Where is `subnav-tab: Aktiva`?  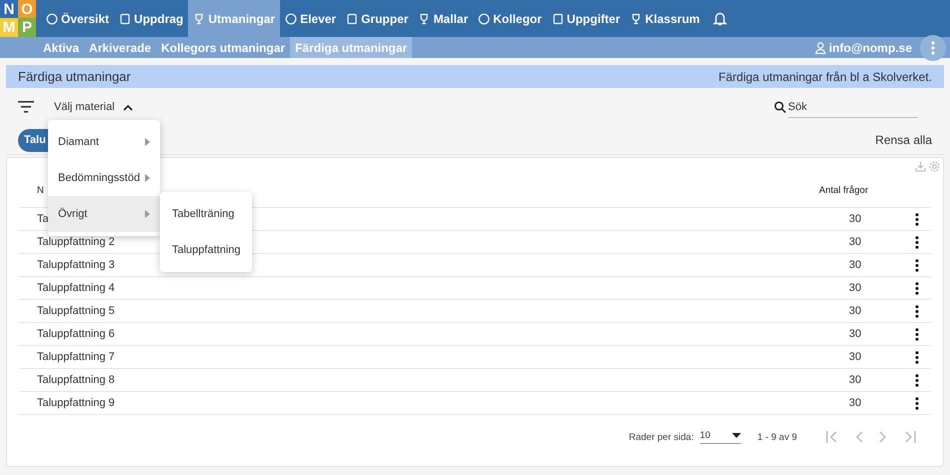
subnav-tab: Aktiva is located at coordinates (61, 47).